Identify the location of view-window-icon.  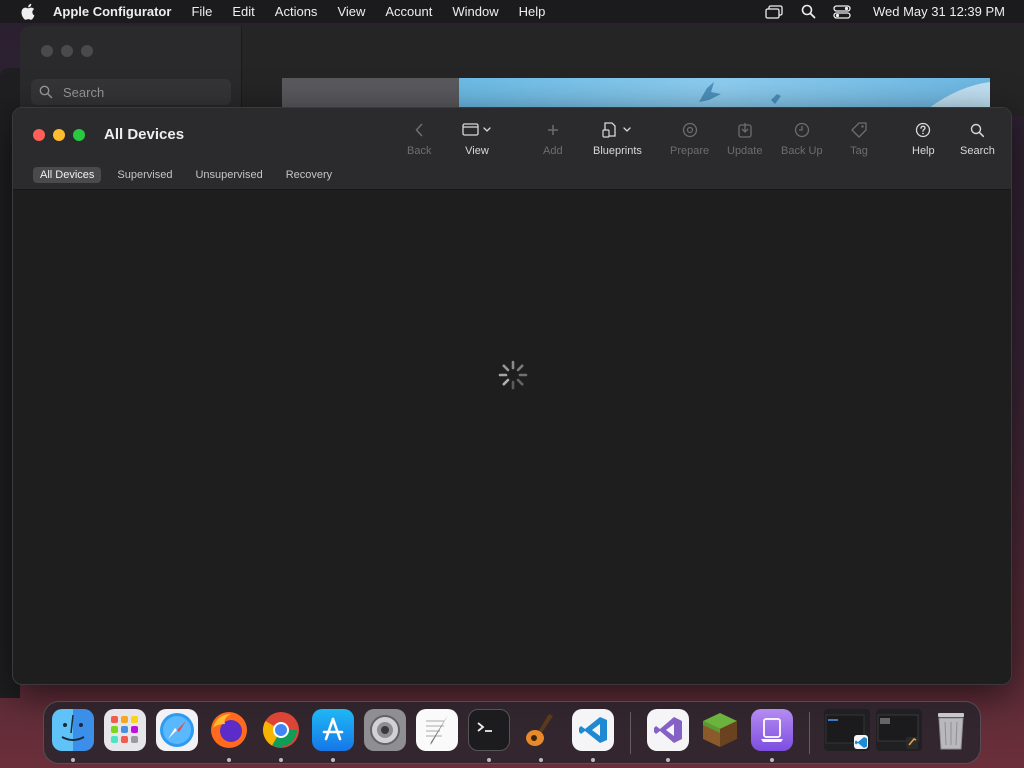
(477, 130).